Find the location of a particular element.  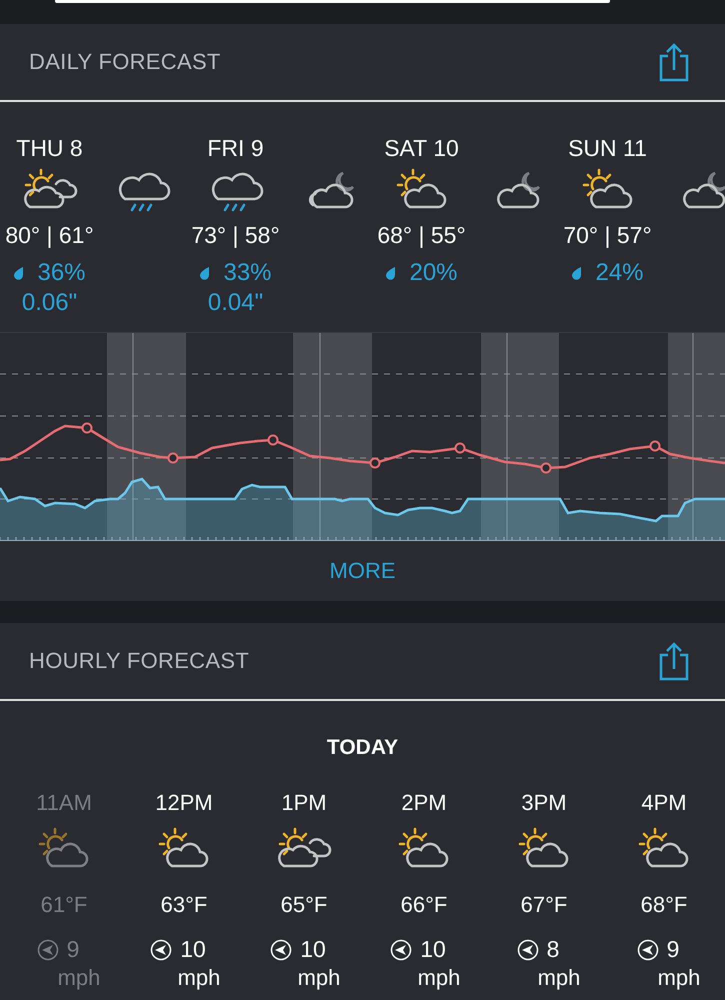

more-button: MORE is located at coordinates (363, 571).